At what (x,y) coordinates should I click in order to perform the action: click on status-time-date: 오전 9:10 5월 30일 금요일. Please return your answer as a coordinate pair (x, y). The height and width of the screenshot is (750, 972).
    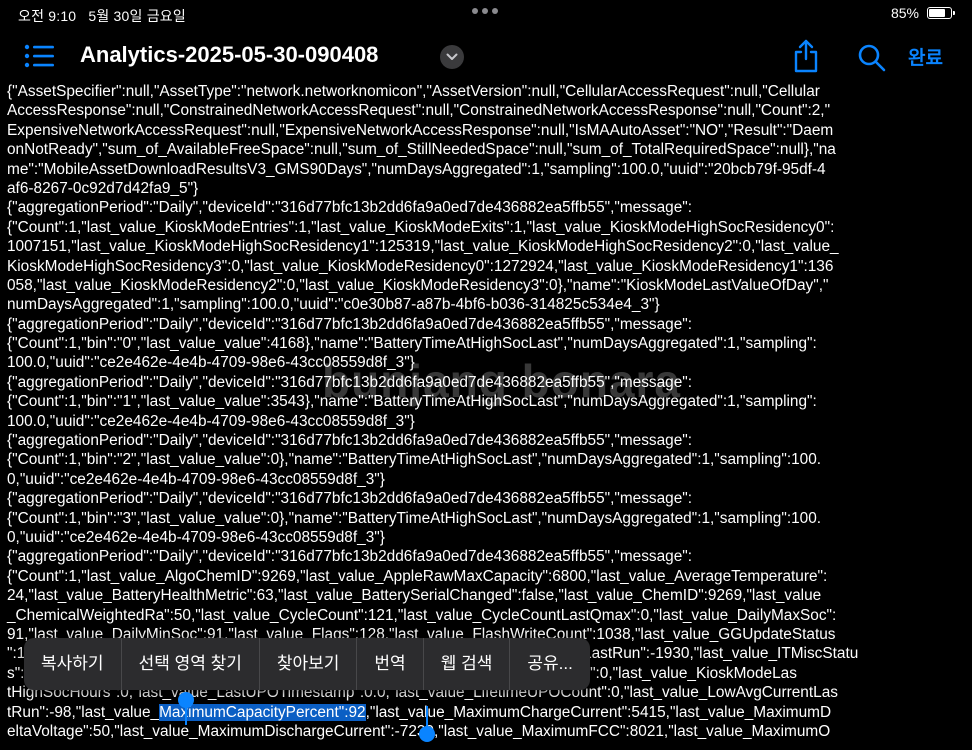
    Looking at the image, I should click on (106, 16).